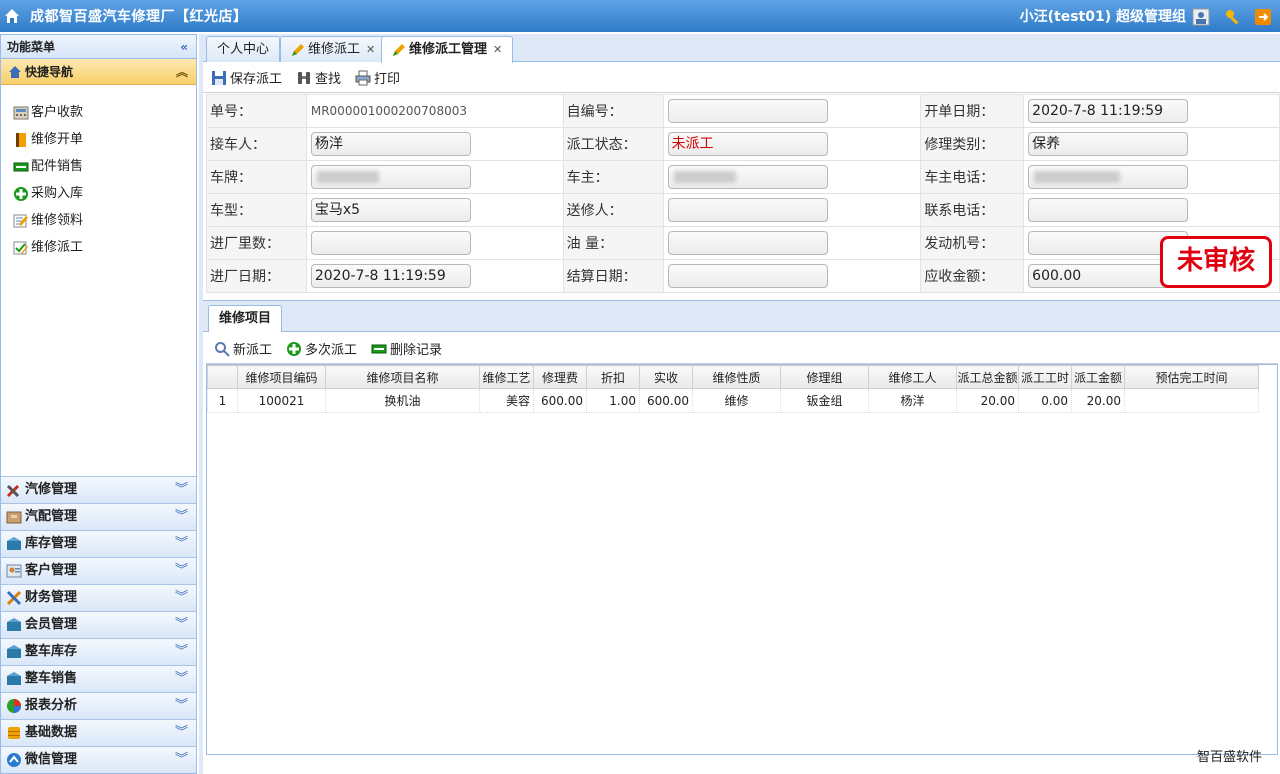 The width and height of the screenshot is (1280, 774). Describe the element at coordinates (104, 139) in the screenshot. I see `nav-item-repair-order: 维修开单` at that location.